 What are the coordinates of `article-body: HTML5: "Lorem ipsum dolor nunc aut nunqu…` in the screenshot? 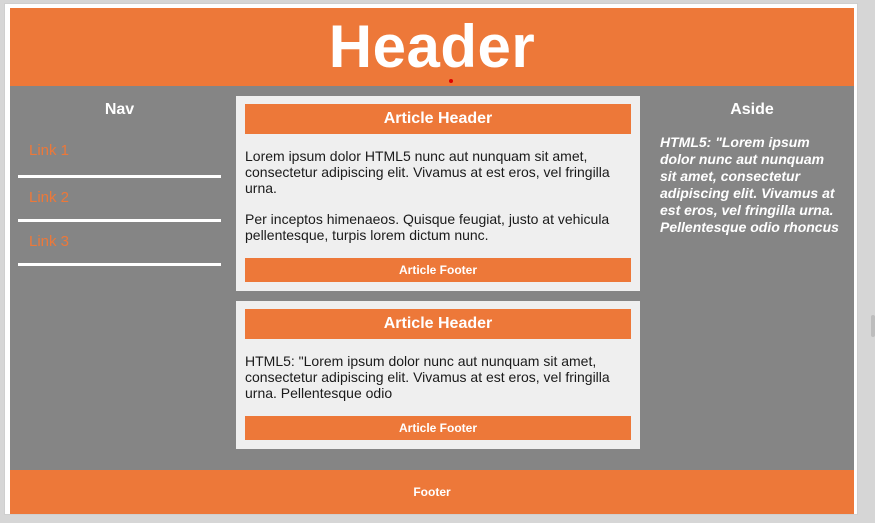 It's located at (438, 377).